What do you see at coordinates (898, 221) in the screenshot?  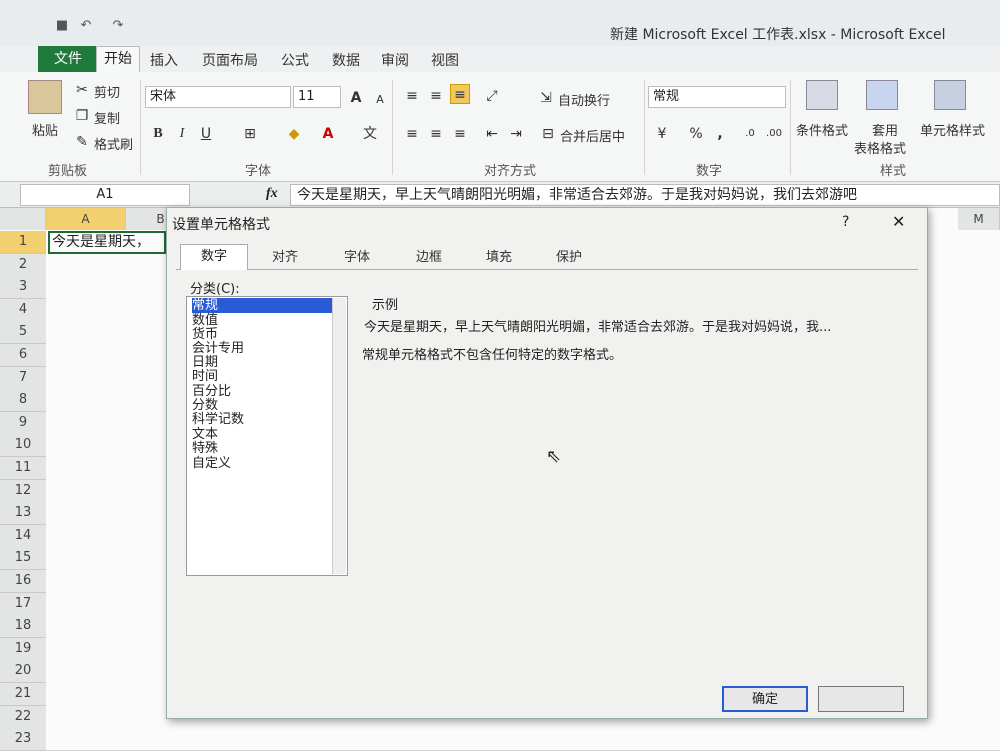 I see `close-button: ✕` at bounding box center [898, 221].